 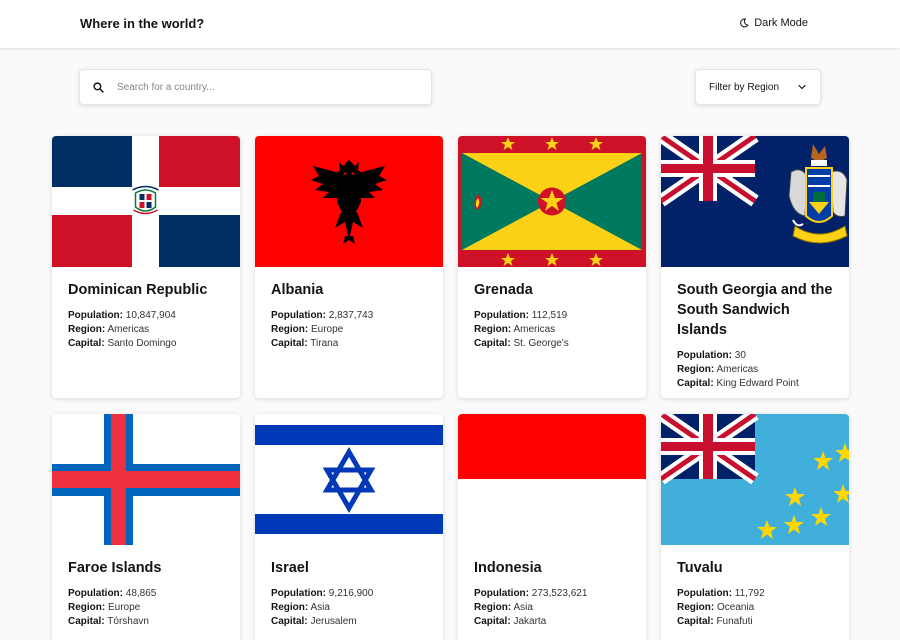 I want to click on search-input, so click(x=262, y=87).